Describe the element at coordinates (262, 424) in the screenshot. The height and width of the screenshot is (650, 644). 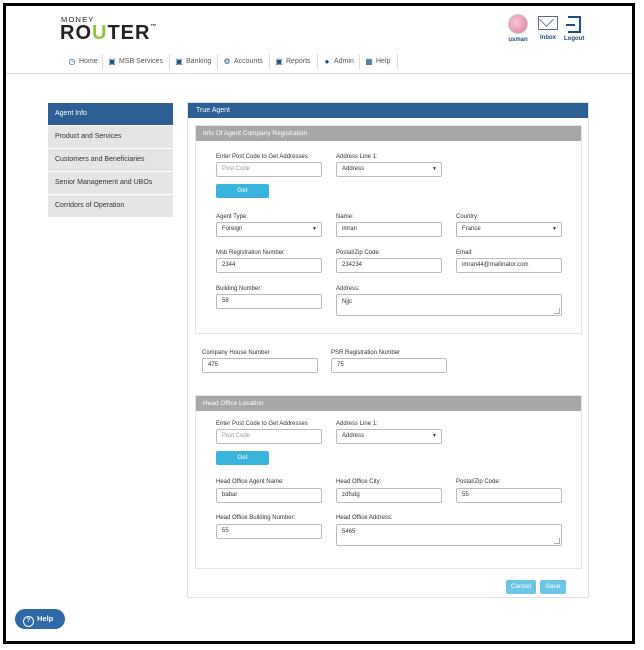
I see `ho-postcode-label: Enter Post Code to Get Addresses` at that location.